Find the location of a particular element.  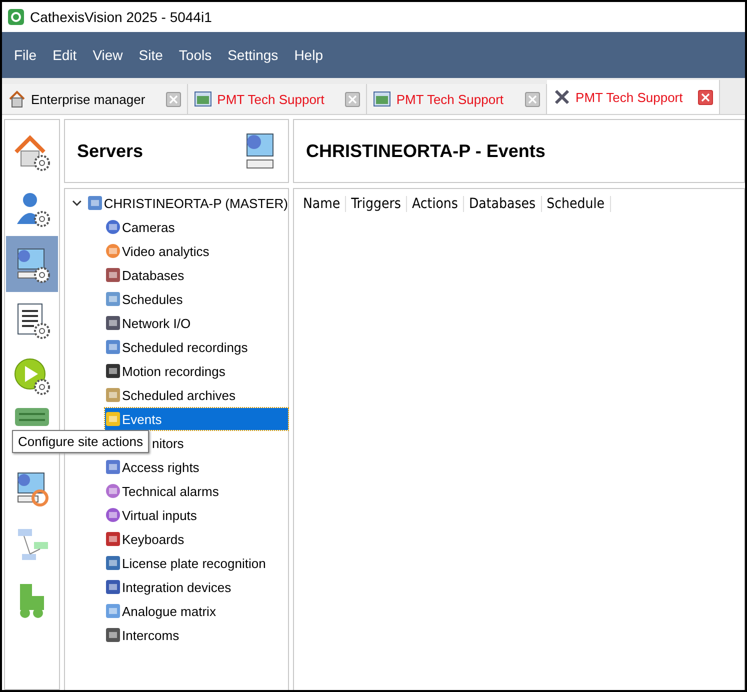

panel-icon is located at coordinates (32, 417).